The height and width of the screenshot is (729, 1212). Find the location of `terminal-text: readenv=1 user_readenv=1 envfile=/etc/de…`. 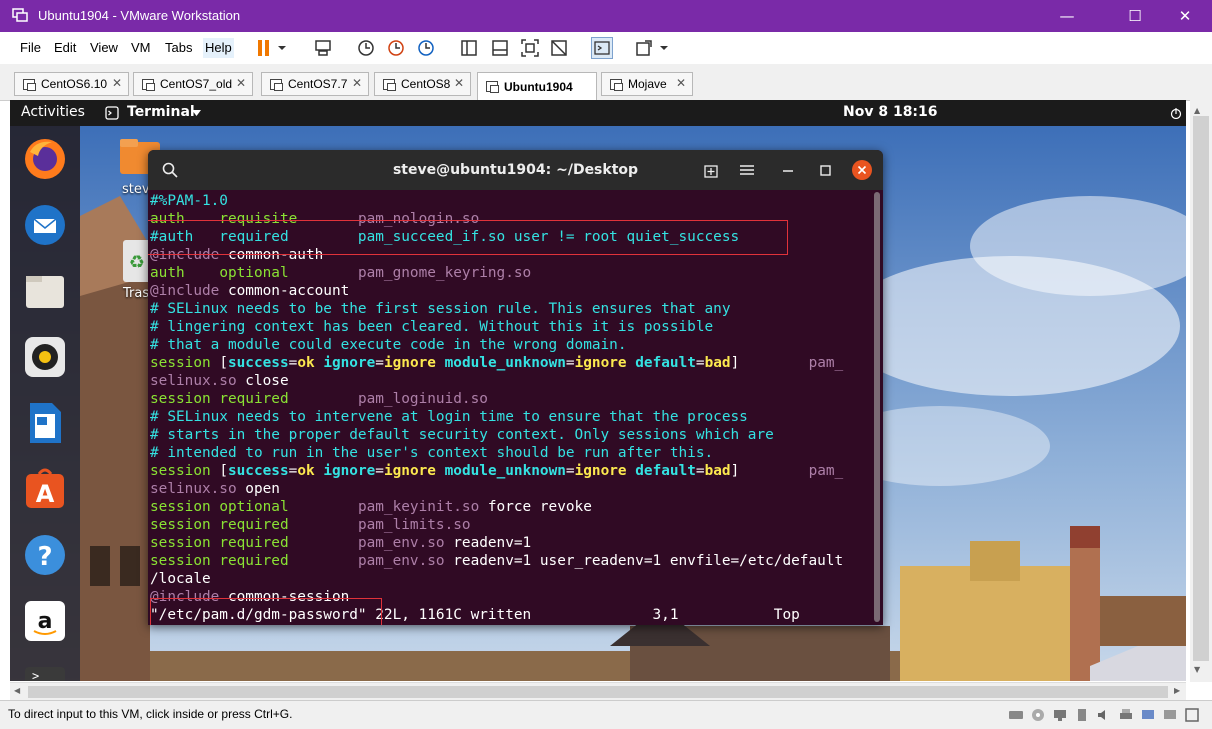

terminal-text: readenv=1 user_readenv=1 envfile=/etc/de… is located at coordinates (644, 561).